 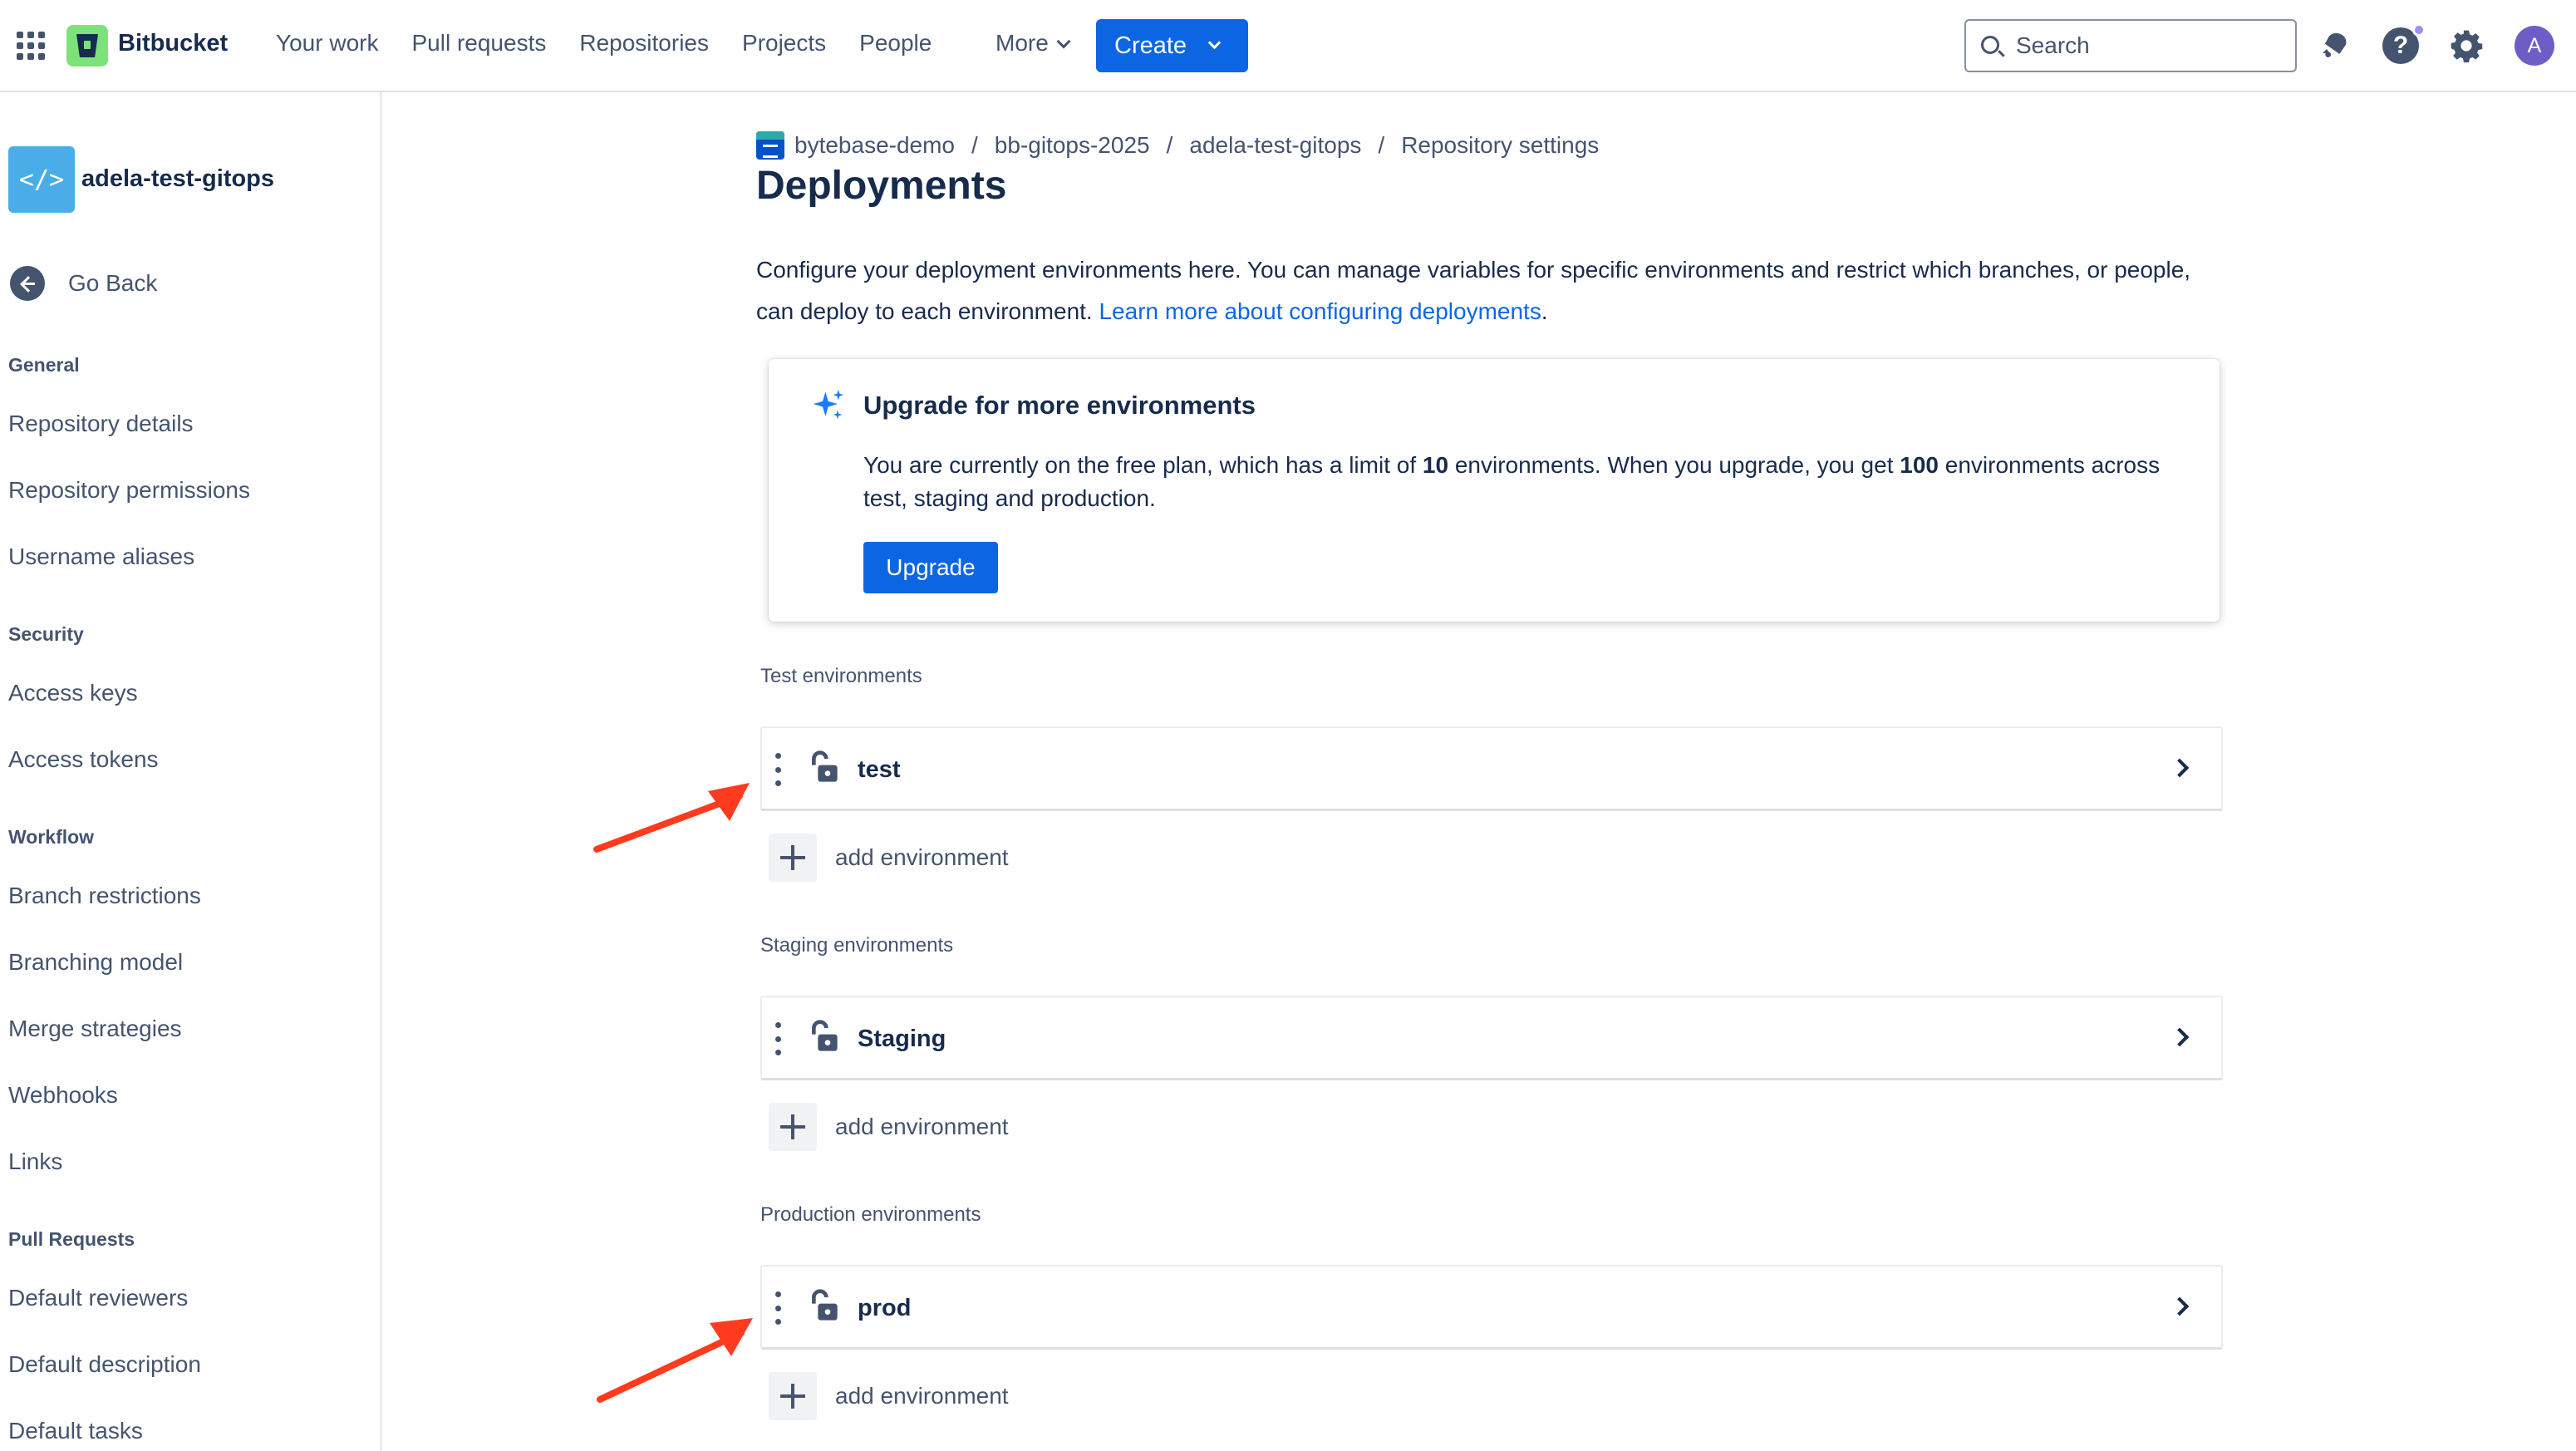 I want to click on environment-row-test: test, so click(x=1491, y=768).